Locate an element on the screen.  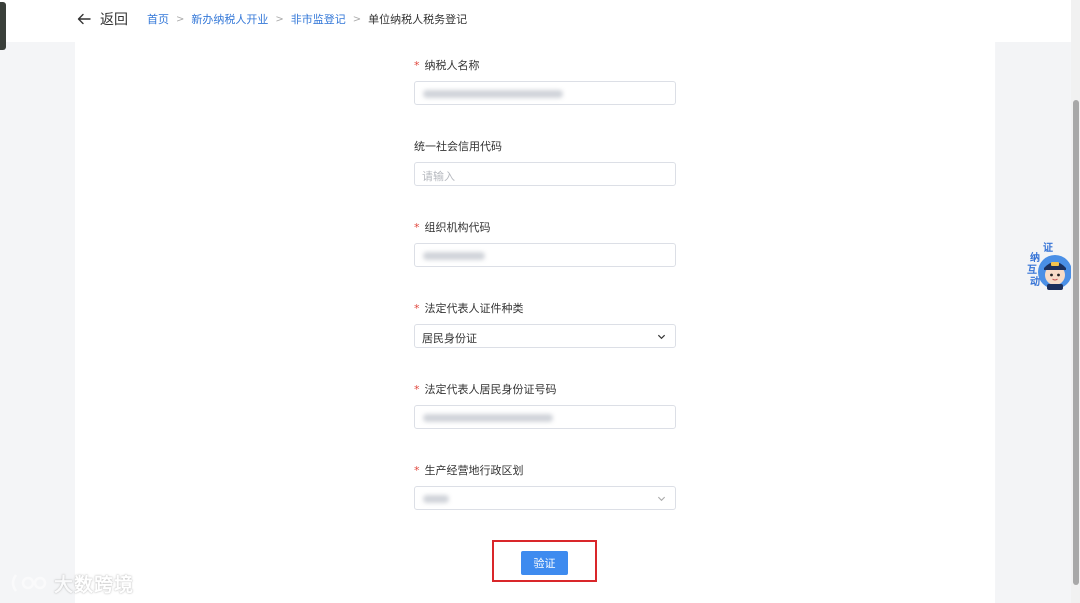
legal-rep-id-number-input is located at coordinates (545, 417).